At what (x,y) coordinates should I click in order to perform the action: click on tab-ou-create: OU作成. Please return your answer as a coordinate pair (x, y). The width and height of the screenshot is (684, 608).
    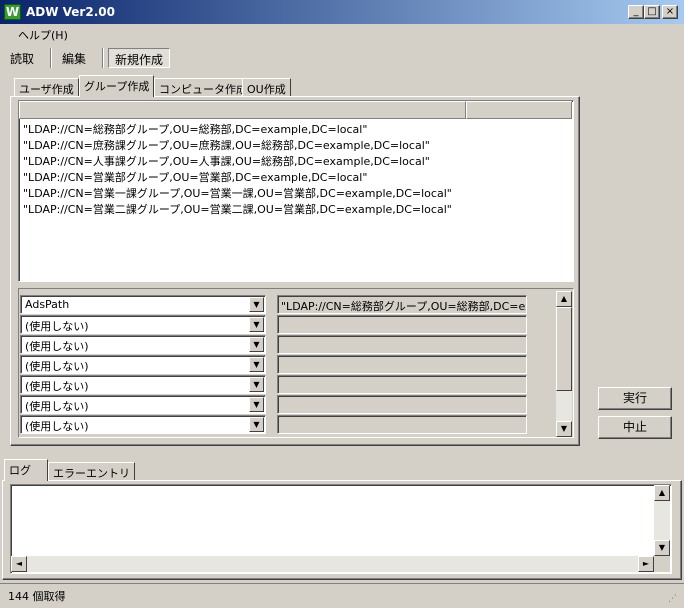
    Looking at the image, I should click on (266, 87).